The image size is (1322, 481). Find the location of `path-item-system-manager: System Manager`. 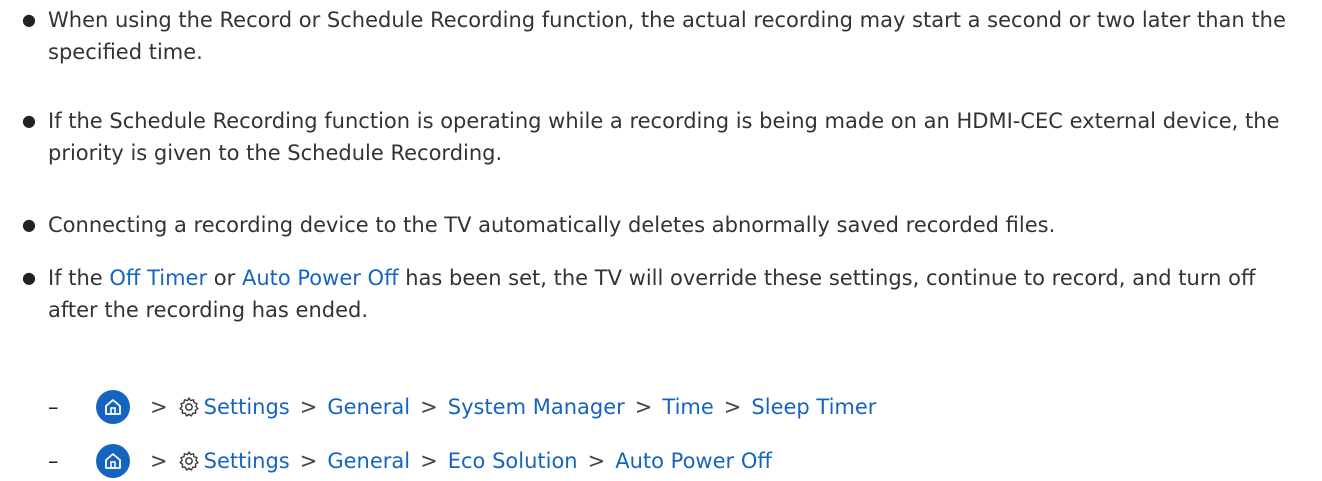

path-item-system-manager: System Manager is located at coordinates (536, 407).